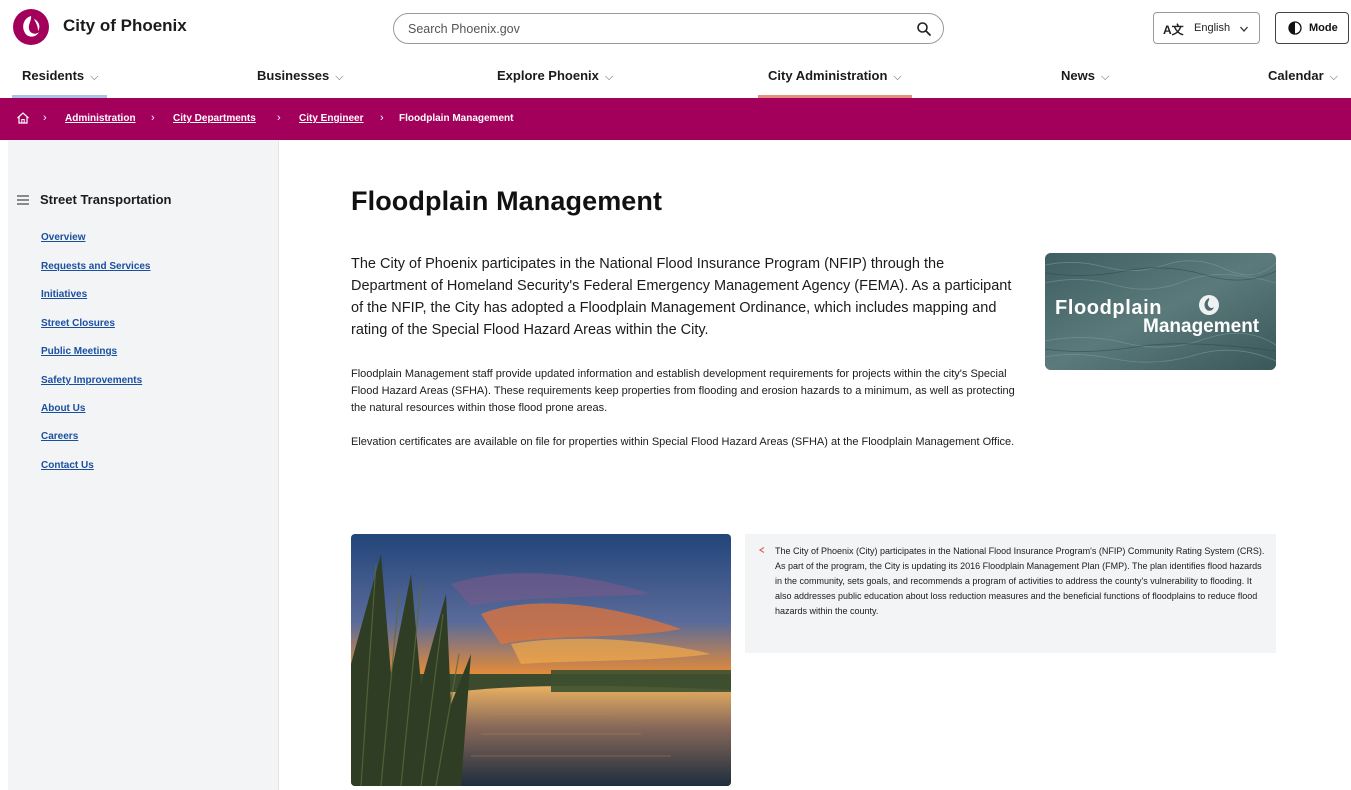 The height and width of the screenshot is (790, 1351). Describe the element at coordinates (91, 380) in the screenshot. I see `sidebar-item-safety-improvements: Safety Improvements` at that location.